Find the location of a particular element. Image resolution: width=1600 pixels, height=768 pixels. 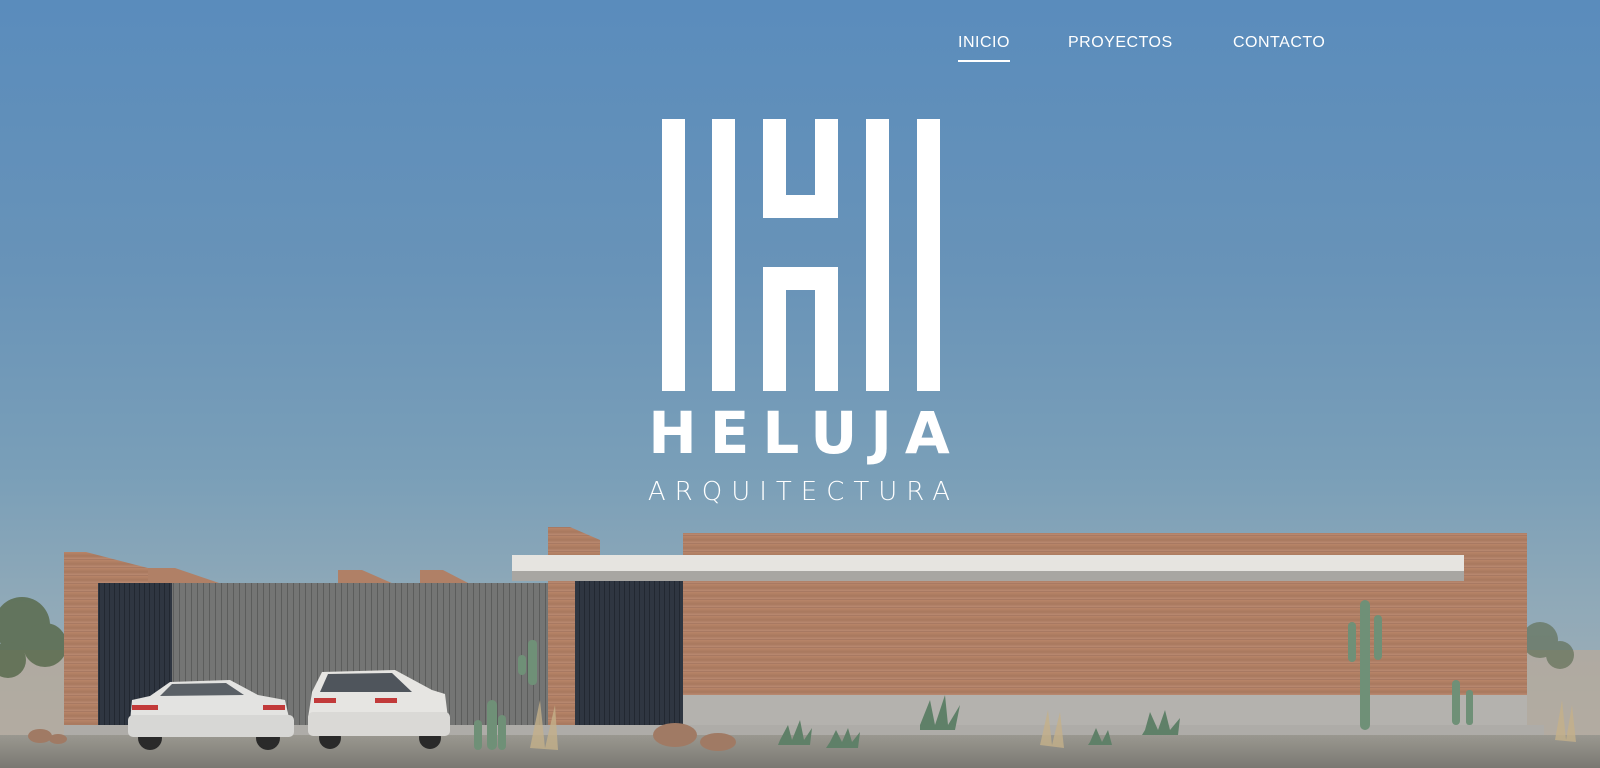

nav-link-contacto: CONTACTO is located at coordinates (1279, 43).